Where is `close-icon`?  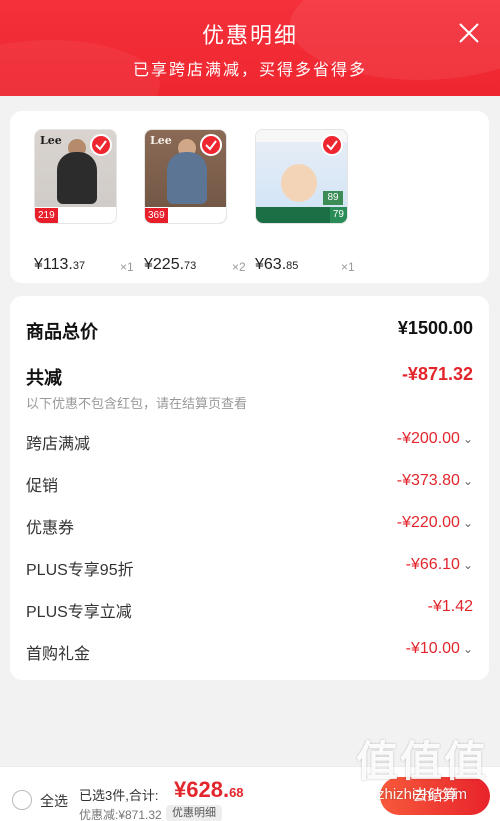
close-icon is located at coordinates (469, 33).